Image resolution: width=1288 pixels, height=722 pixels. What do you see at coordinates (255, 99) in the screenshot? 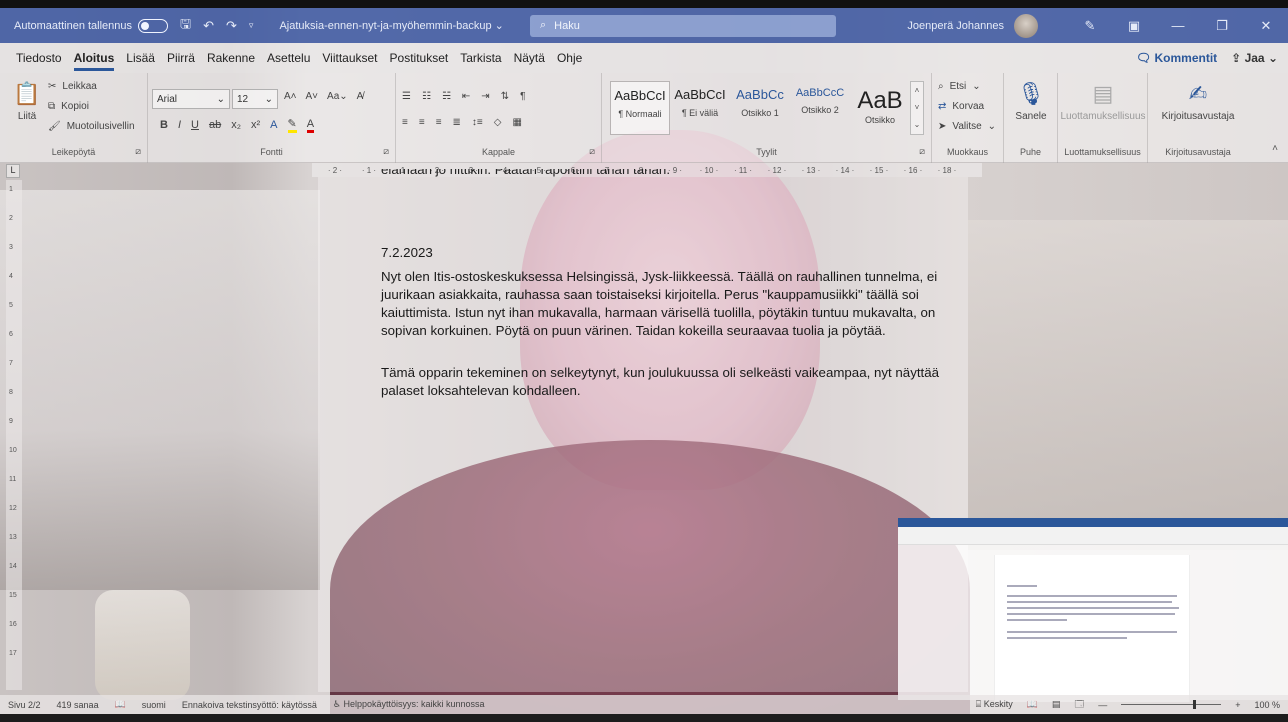
I see `font-size-select: 12 ⌄` at bounding box center [255, 99].